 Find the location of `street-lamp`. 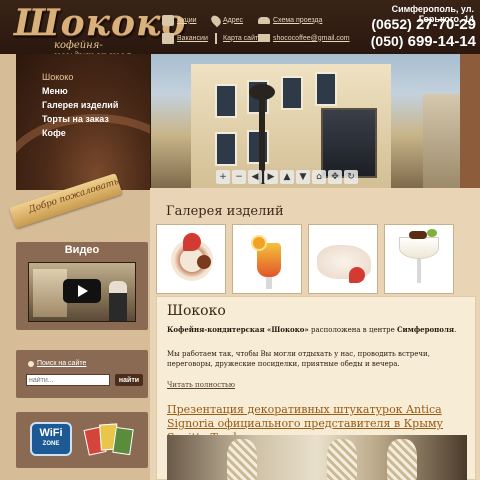

street-lamp is located at coordinates (262, 134).